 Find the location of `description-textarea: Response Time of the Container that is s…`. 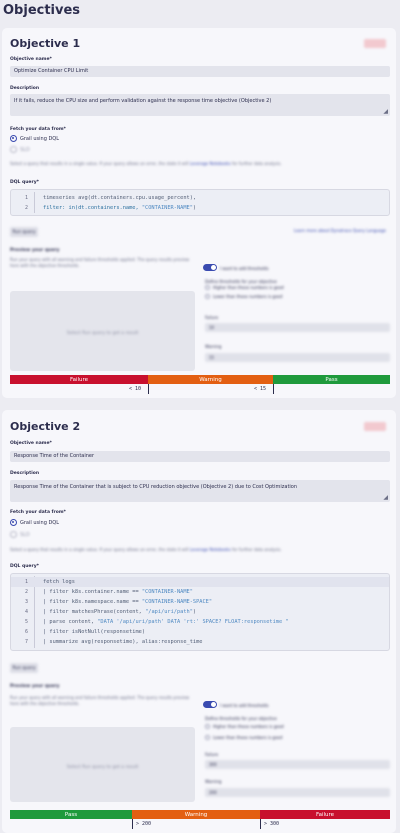

description-textarea: Response Time of the Container that is s… is located at coordinates (200, 491).